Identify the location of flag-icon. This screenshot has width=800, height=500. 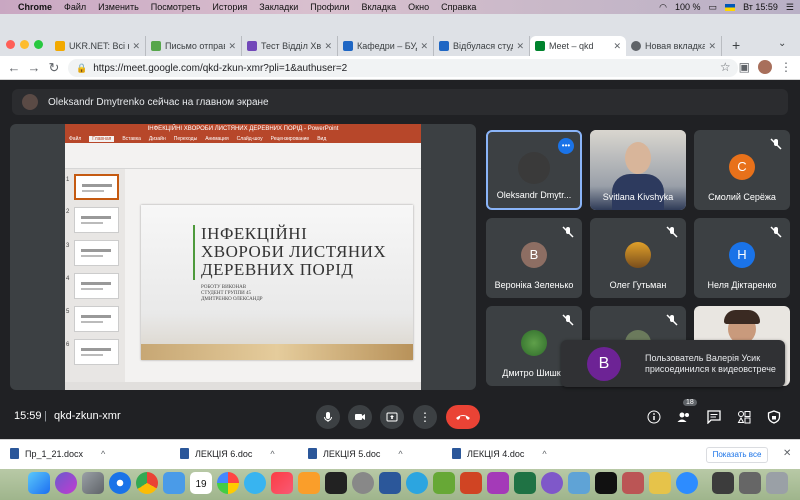
(730, 7).